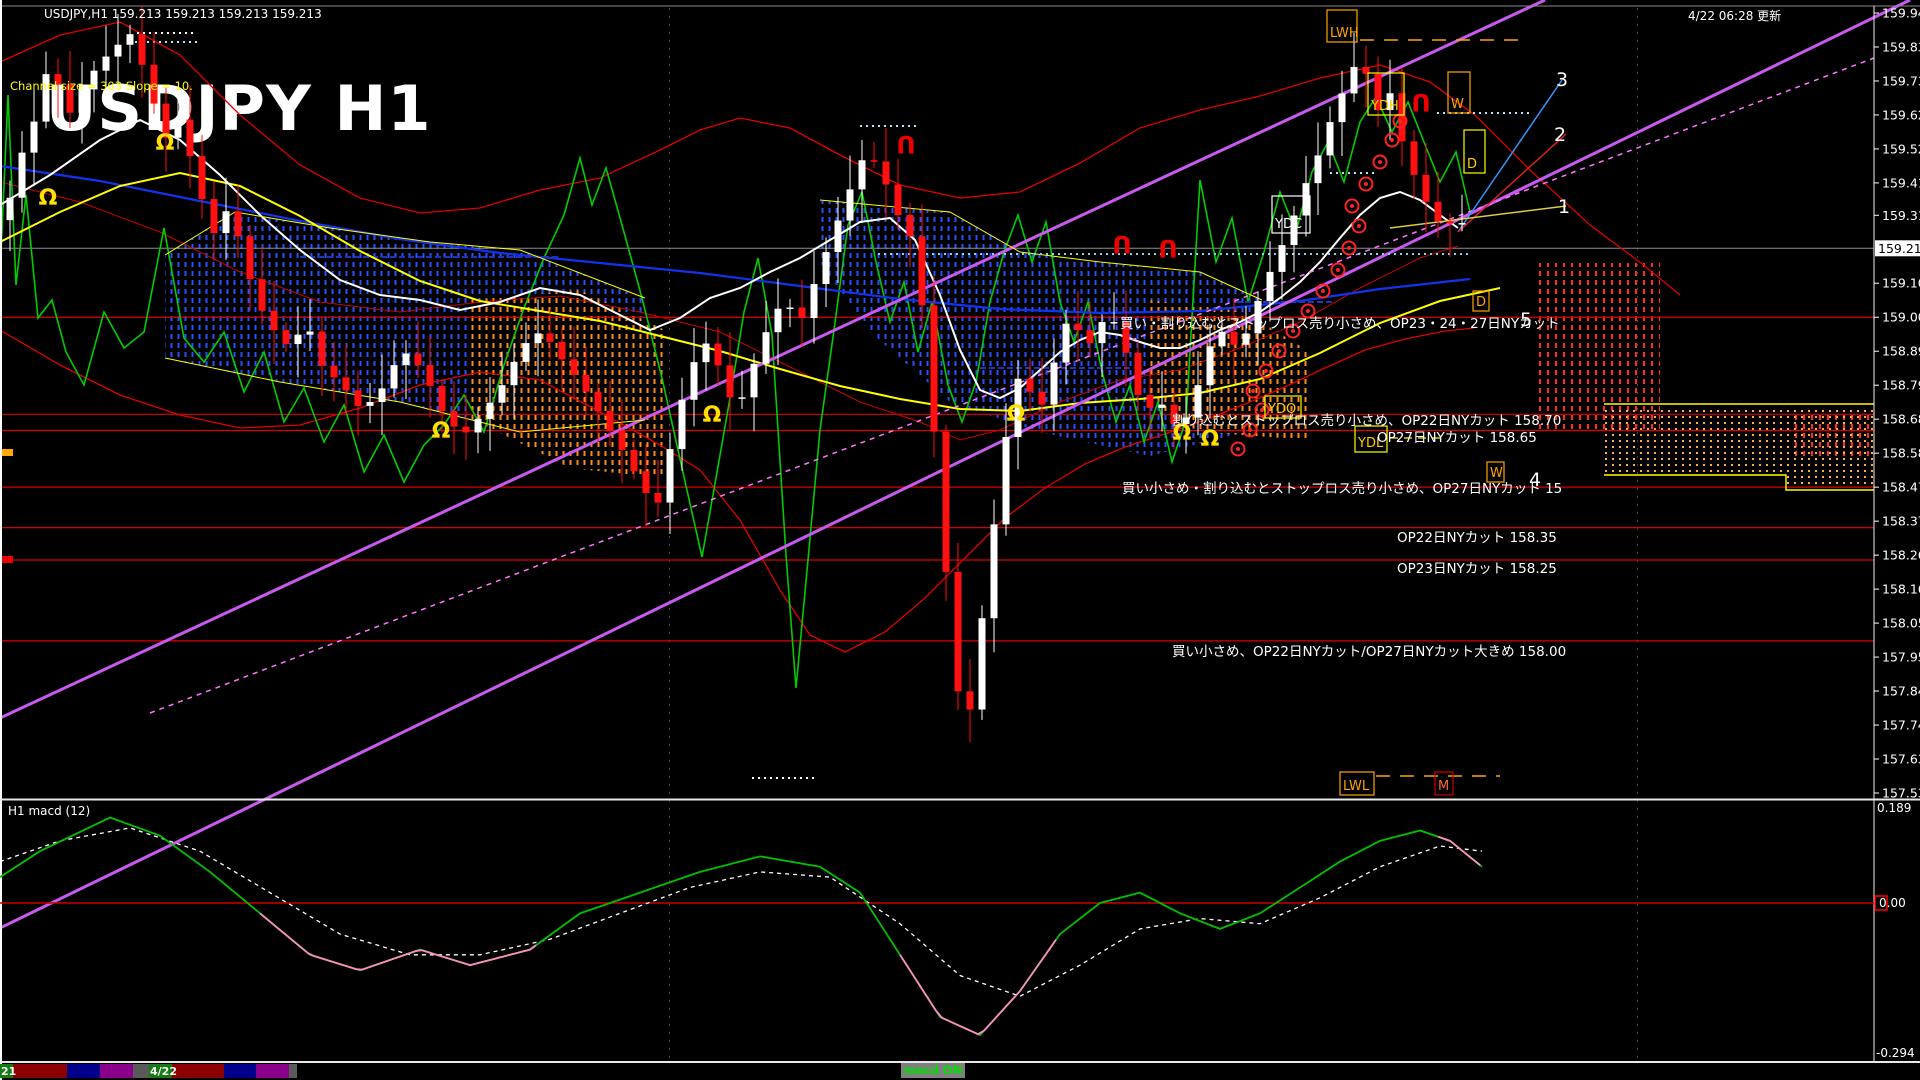  I want to click on session-date-label: 4/22, so click(163, 1071).